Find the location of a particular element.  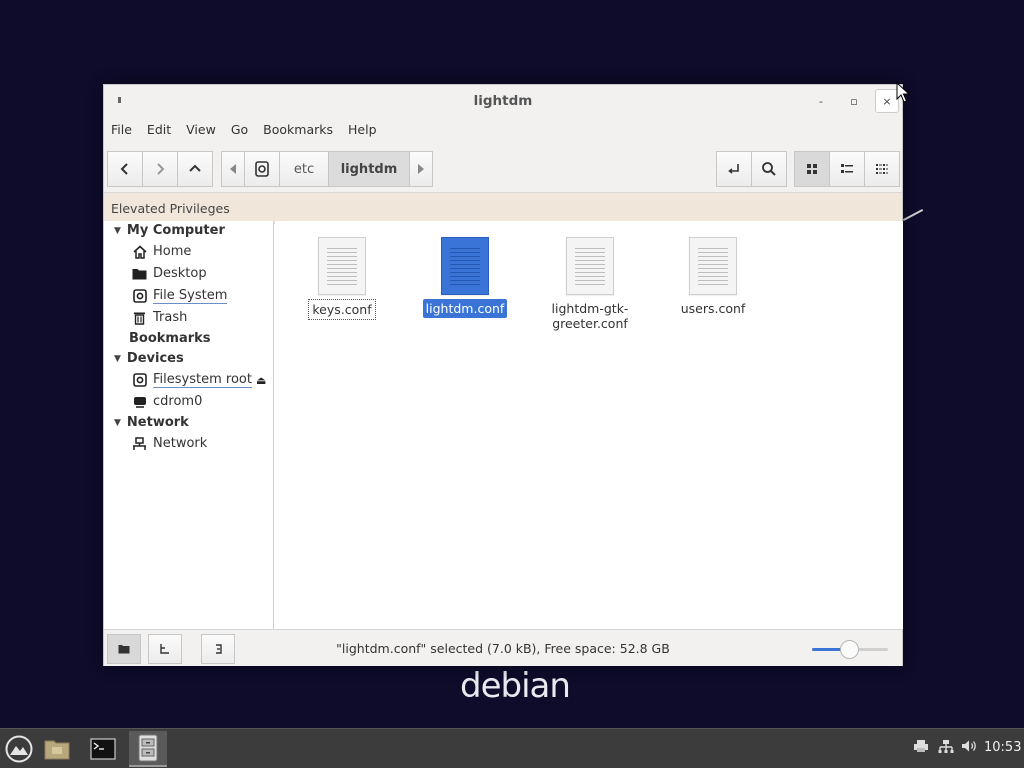

files-icon is located at coordinates (57, 750).